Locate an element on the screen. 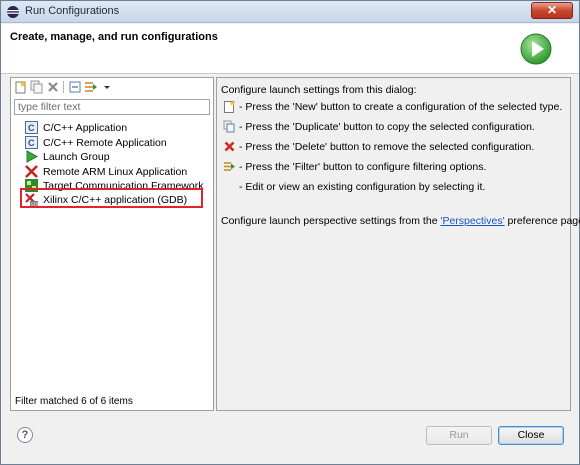 Image resolution: width=580 pixels, height=465 pixels. xilinx-arm-icon is located at coordinates (31, 171).